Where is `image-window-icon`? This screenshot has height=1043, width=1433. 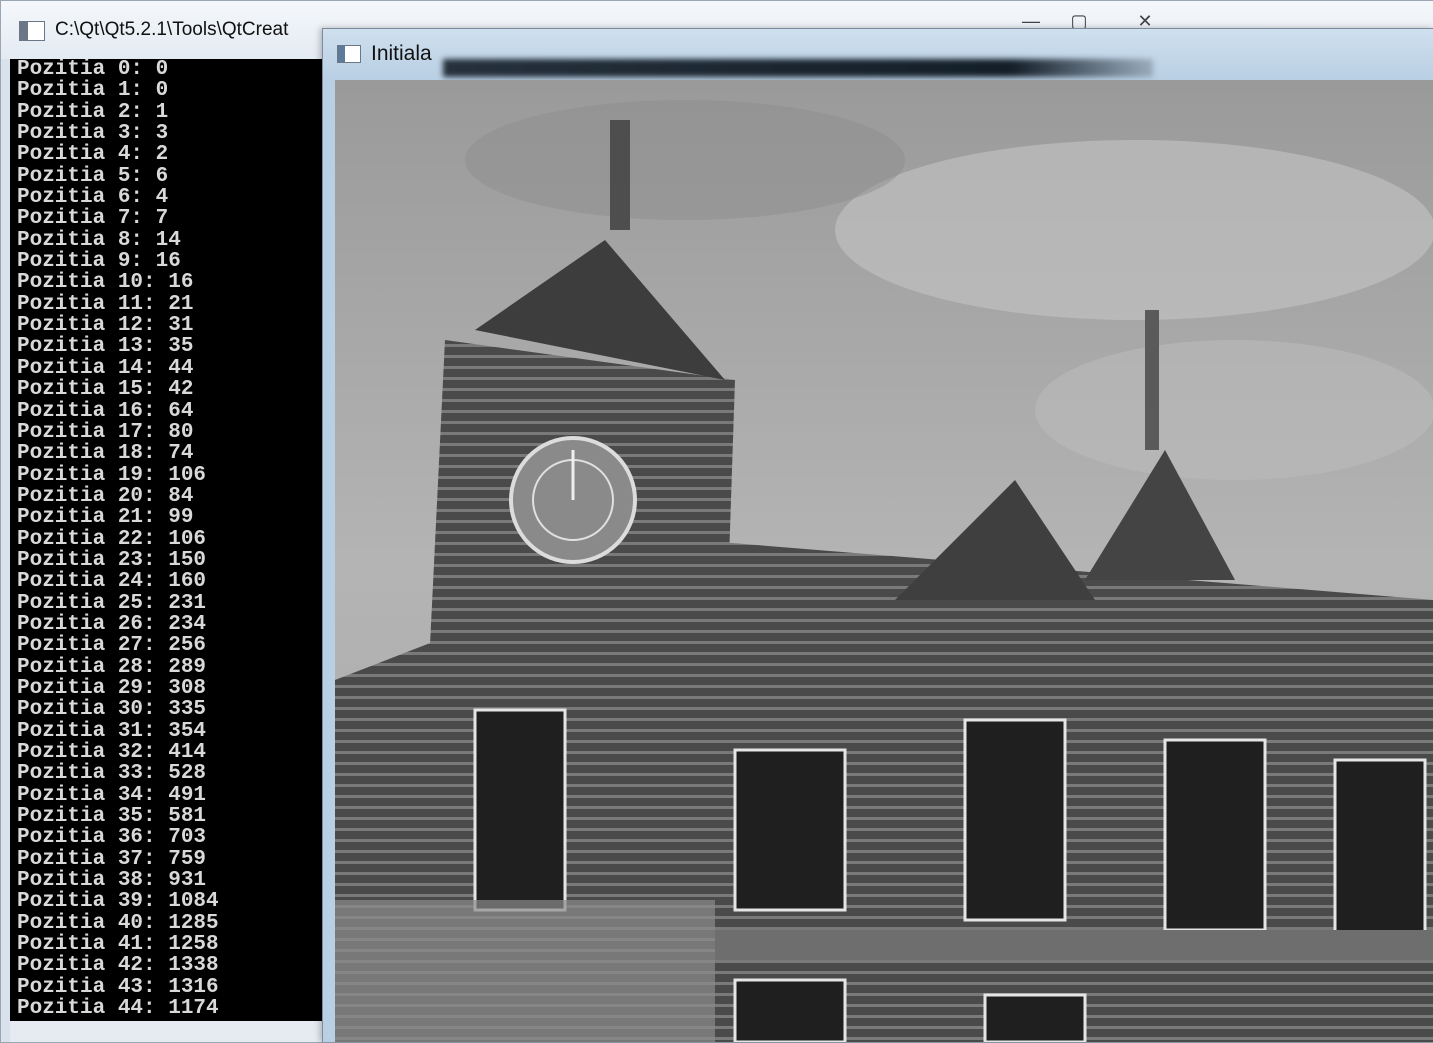
image-window-icon is located at coordinates (349, 54).